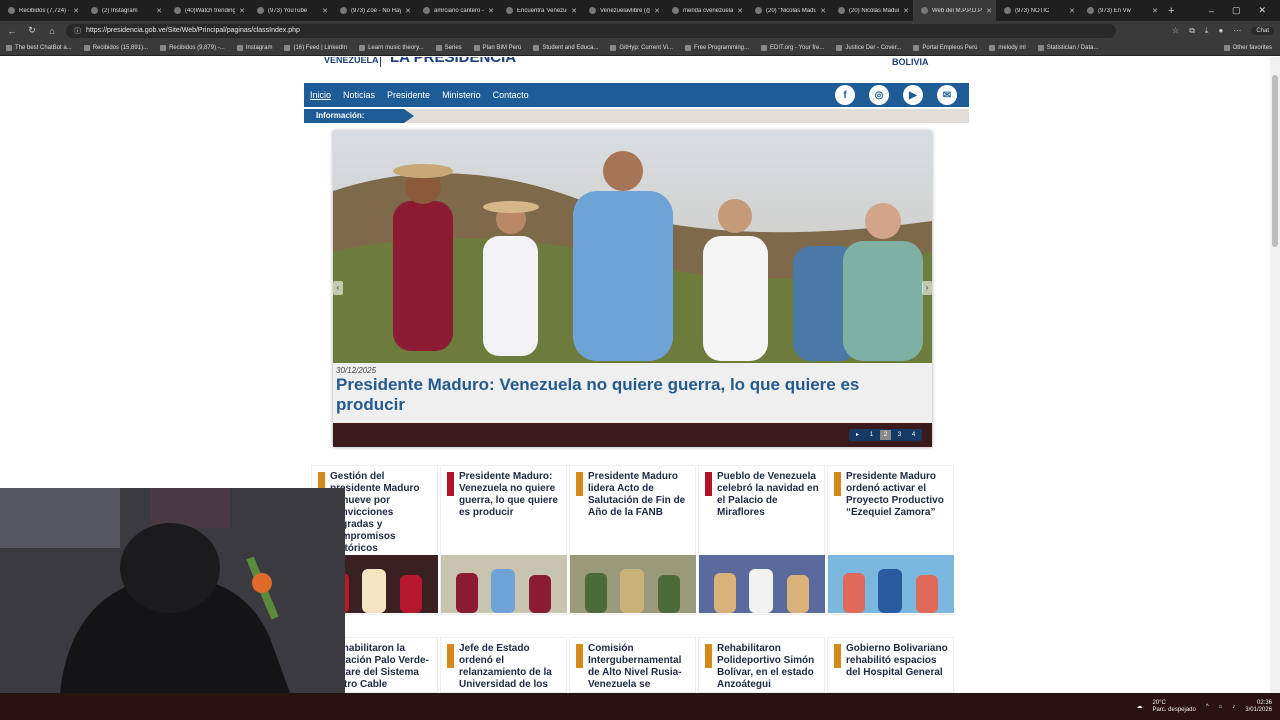 The height and width of the screenshot is (720, 1280). I want to click on site-logo: LA PRESIDENCIA, so click(453, 61).